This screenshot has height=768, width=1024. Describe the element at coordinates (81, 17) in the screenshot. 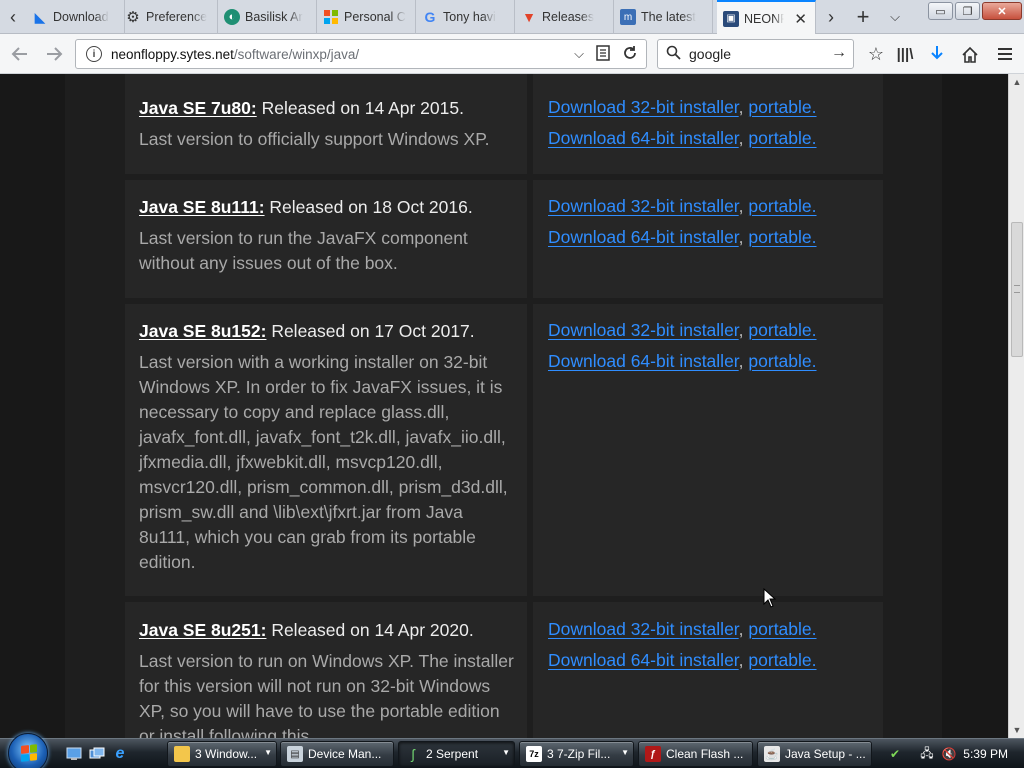

I see `tab-label: Download` at that location.